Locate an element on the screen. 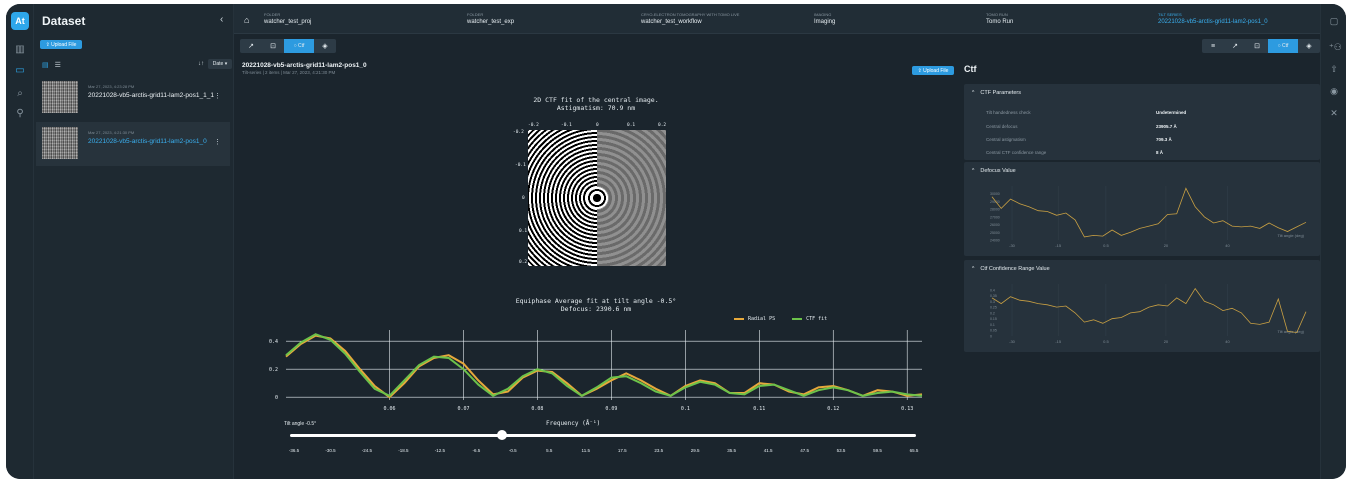  x-tick: 0 is located at coordinates (597, 125).